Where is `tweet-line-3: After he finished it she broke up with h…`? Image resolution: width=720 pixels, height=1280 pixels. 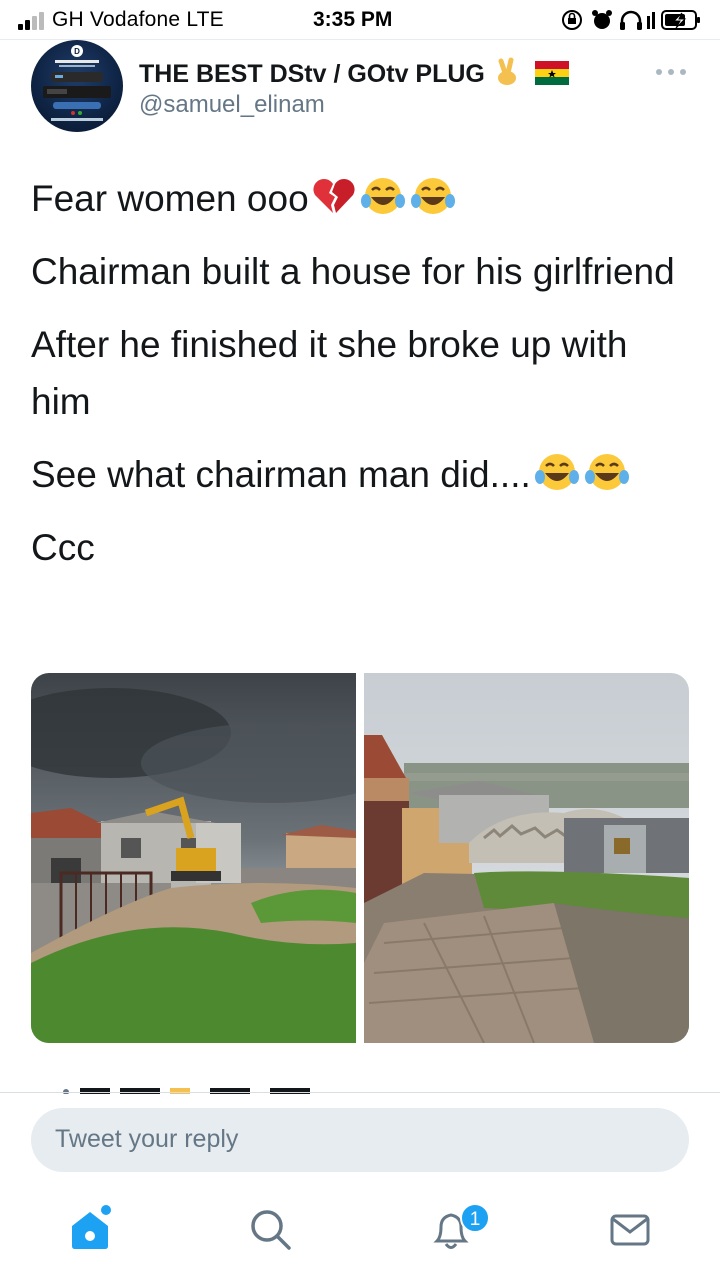
tweet-line-3: After he finished it she broke up with h… is located at coordinates (329, 373).